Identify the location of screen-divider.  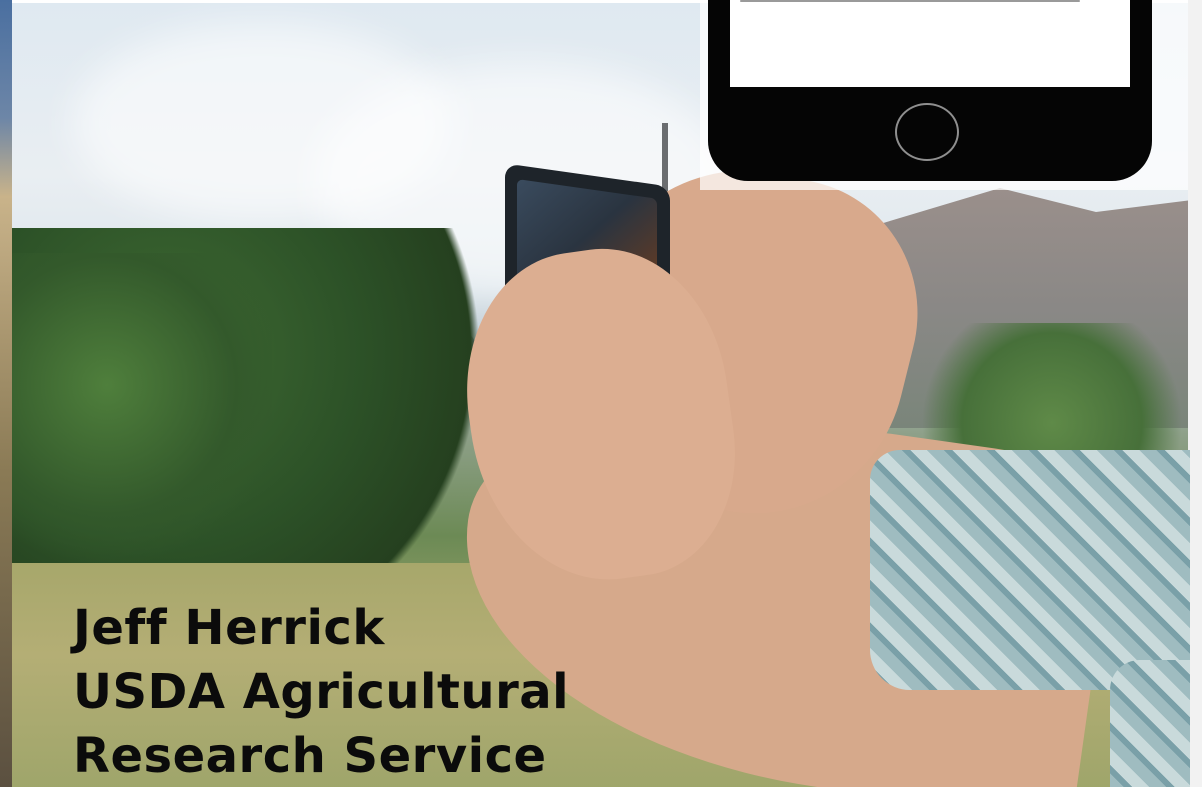
(910, 1).